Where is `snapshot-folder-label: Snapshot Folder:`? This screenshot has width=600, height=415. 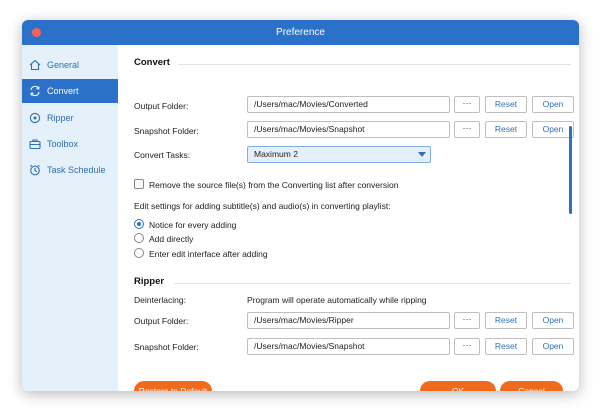
snapshot-folder-label: Snapshot Folder: is located at coordinates (166, 131).